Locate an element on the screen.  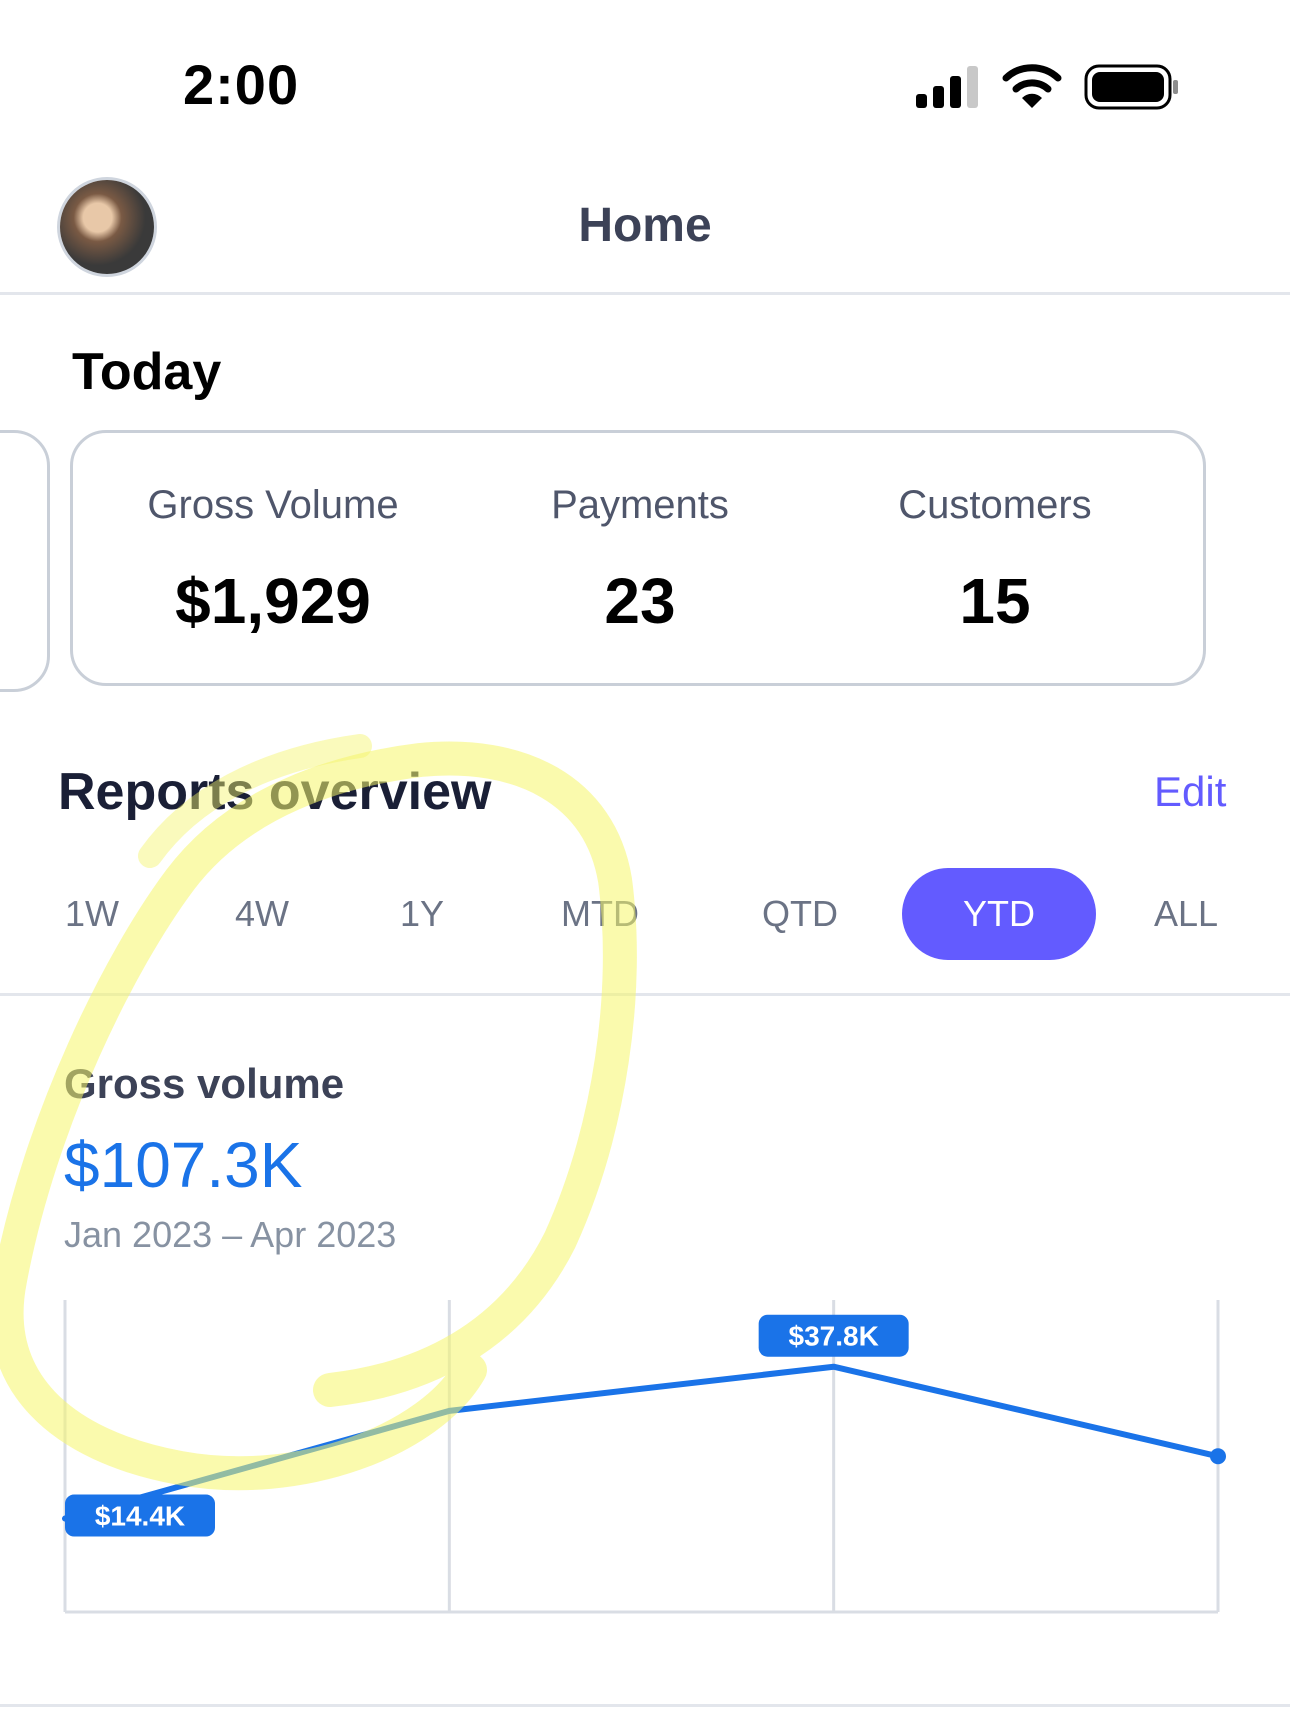
bottom-divider is located at coordinates (645, 1705).